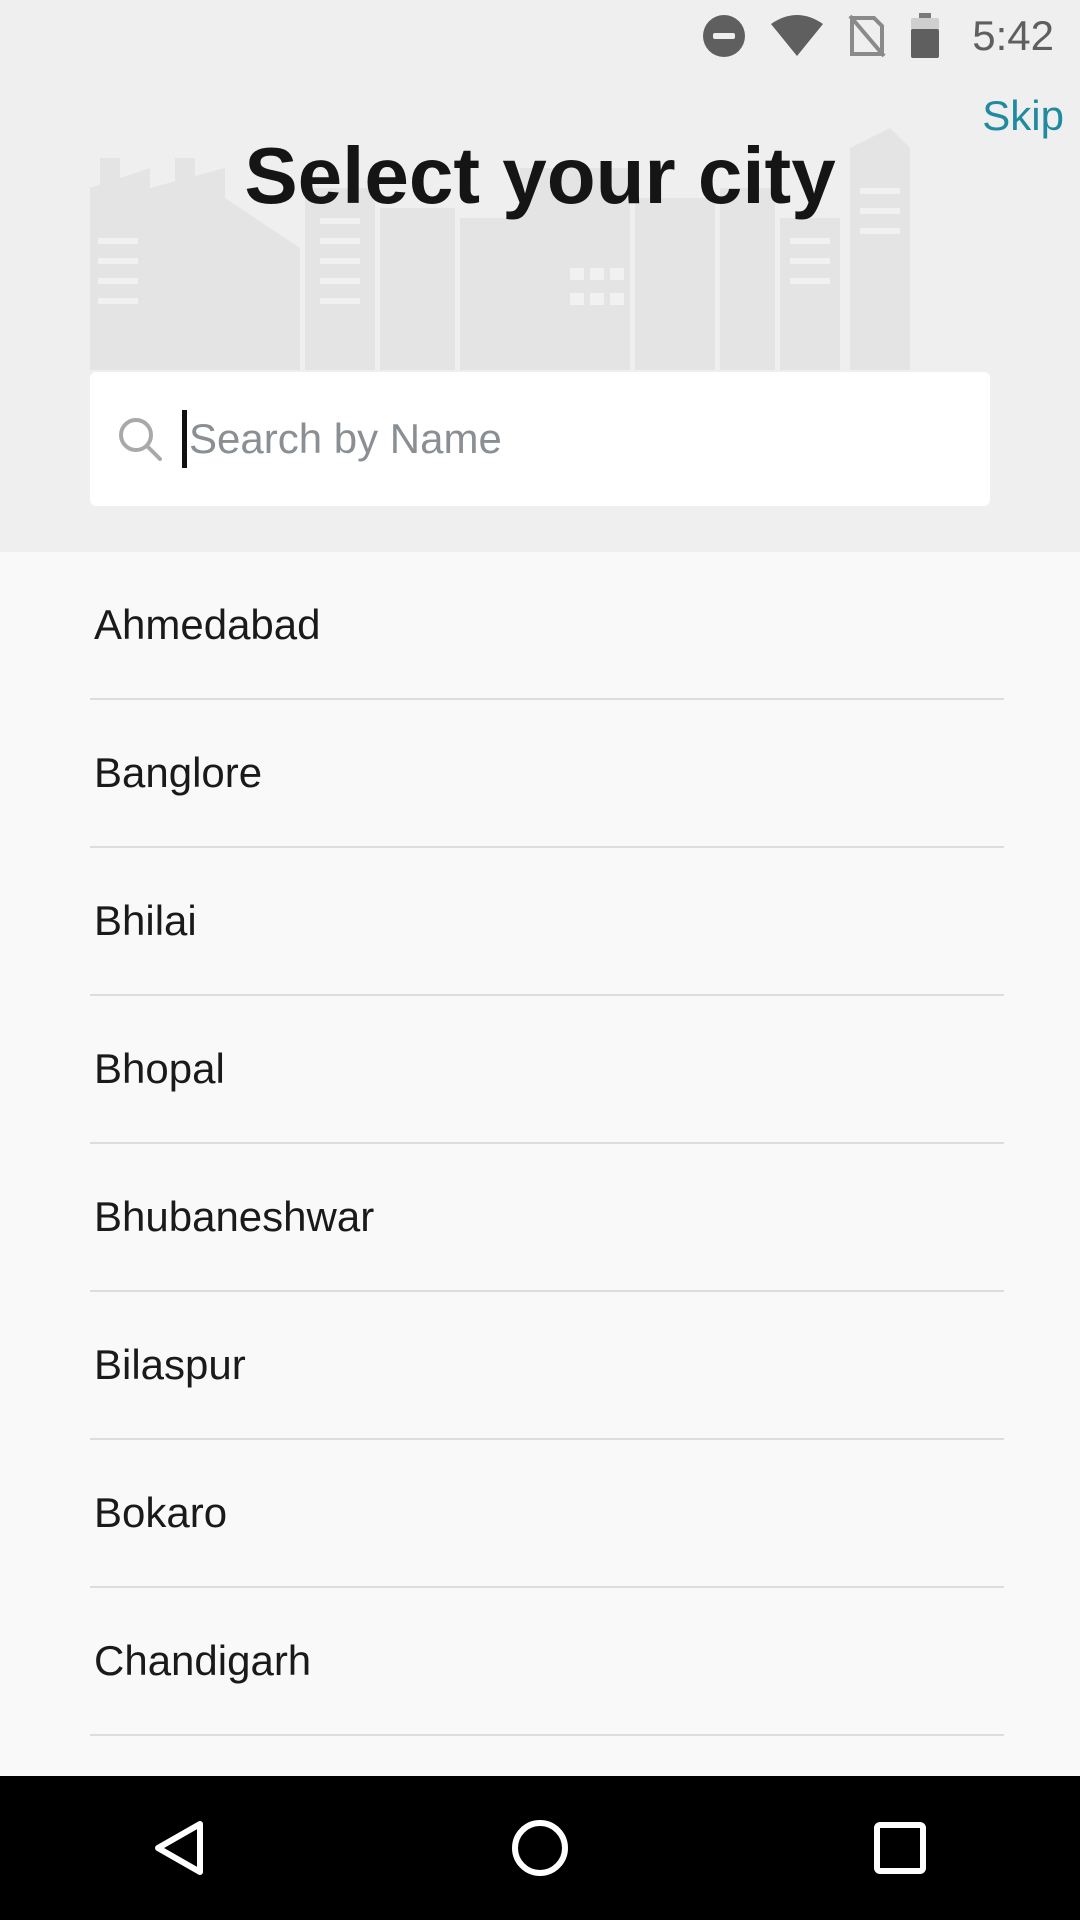  I want to click on battery-icon, so click(925, 36).